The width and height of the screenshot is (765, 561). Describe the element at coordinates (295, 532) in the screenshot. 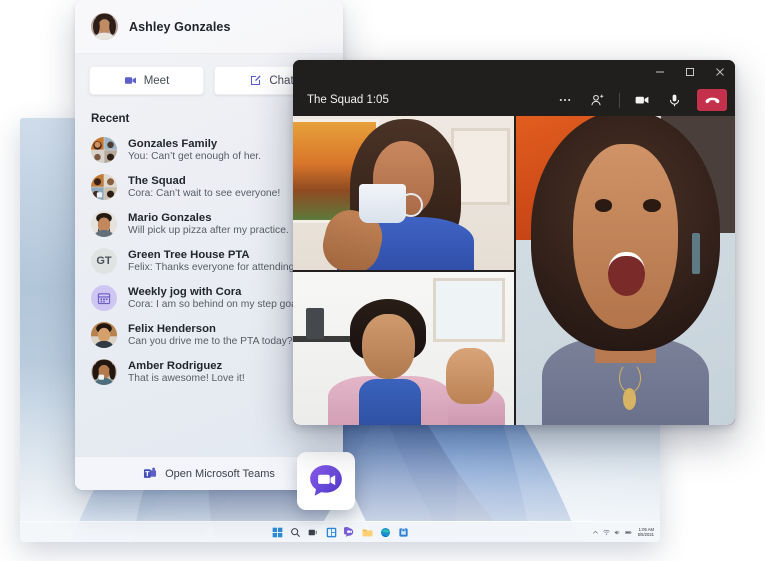

I see `search-icon` at that location.